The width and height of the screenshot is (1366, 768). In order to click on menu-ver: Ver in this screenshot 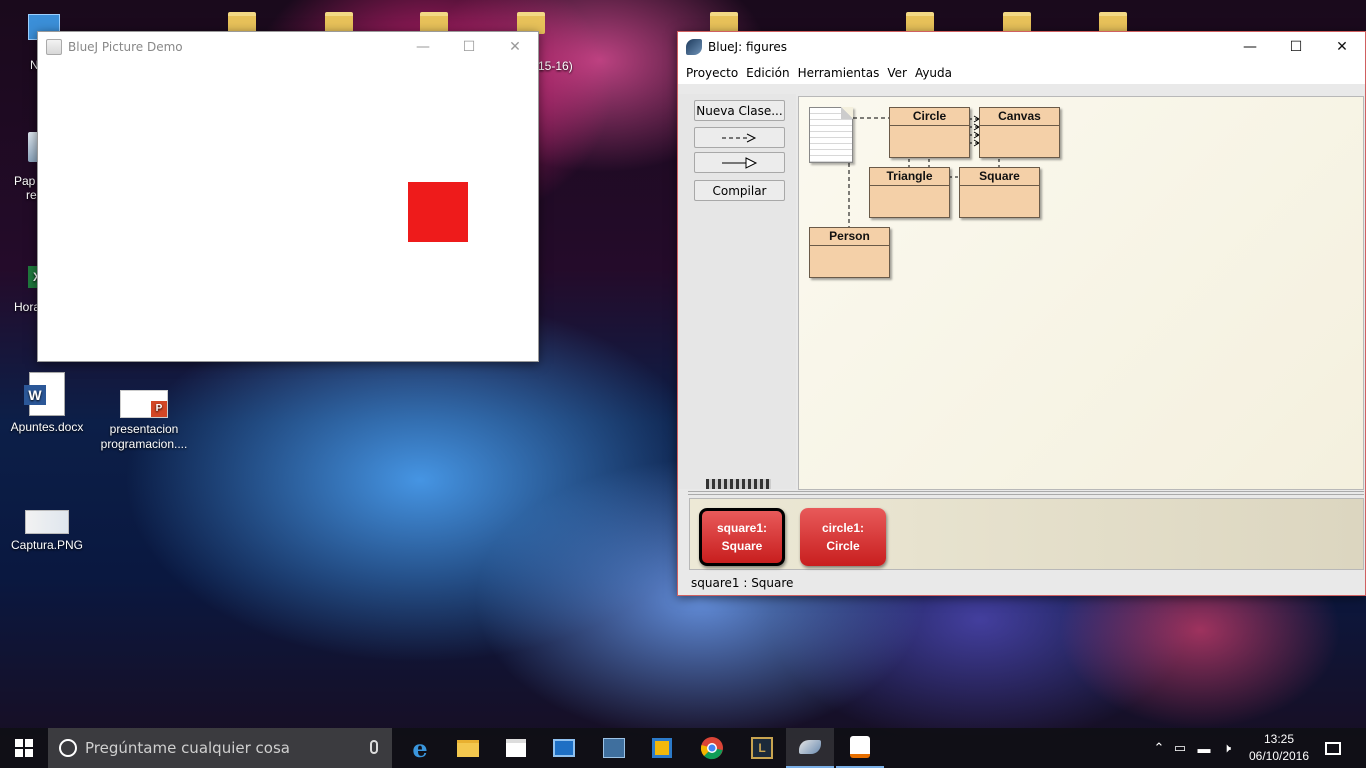, I will do `click(897, 73)`.